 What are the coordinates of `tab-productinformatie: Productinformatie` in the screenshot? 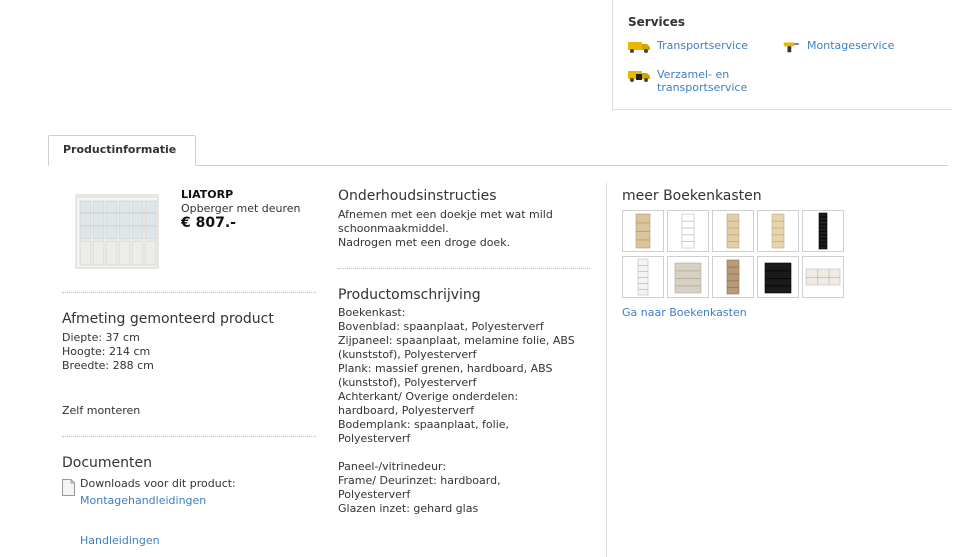 It's located at (122, 150).